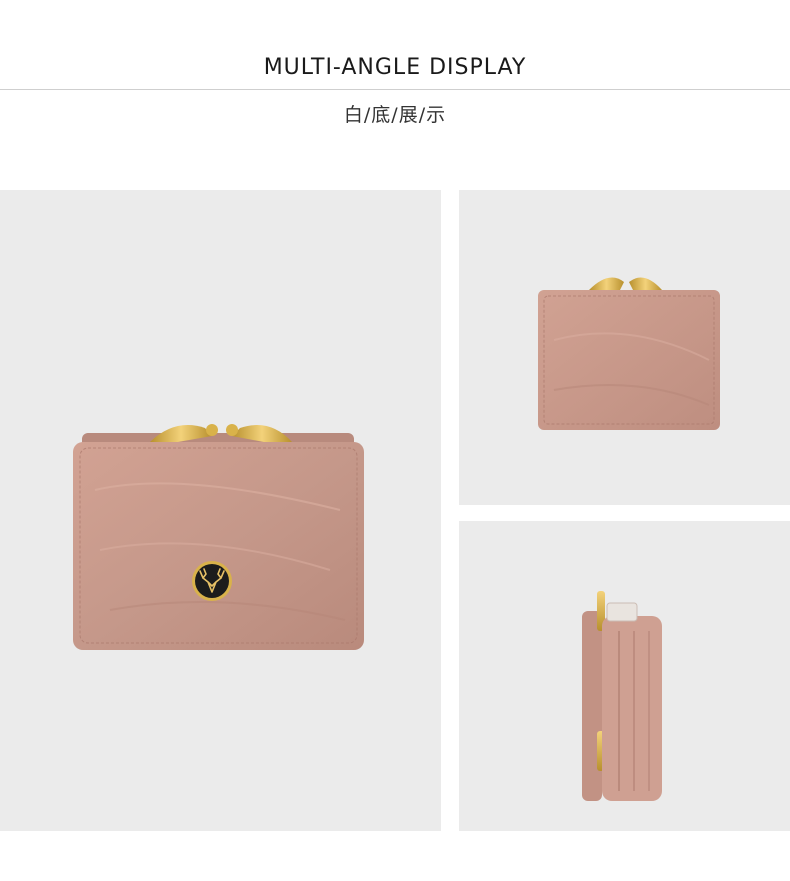  I want to click on title-divider, so click(395, 89).